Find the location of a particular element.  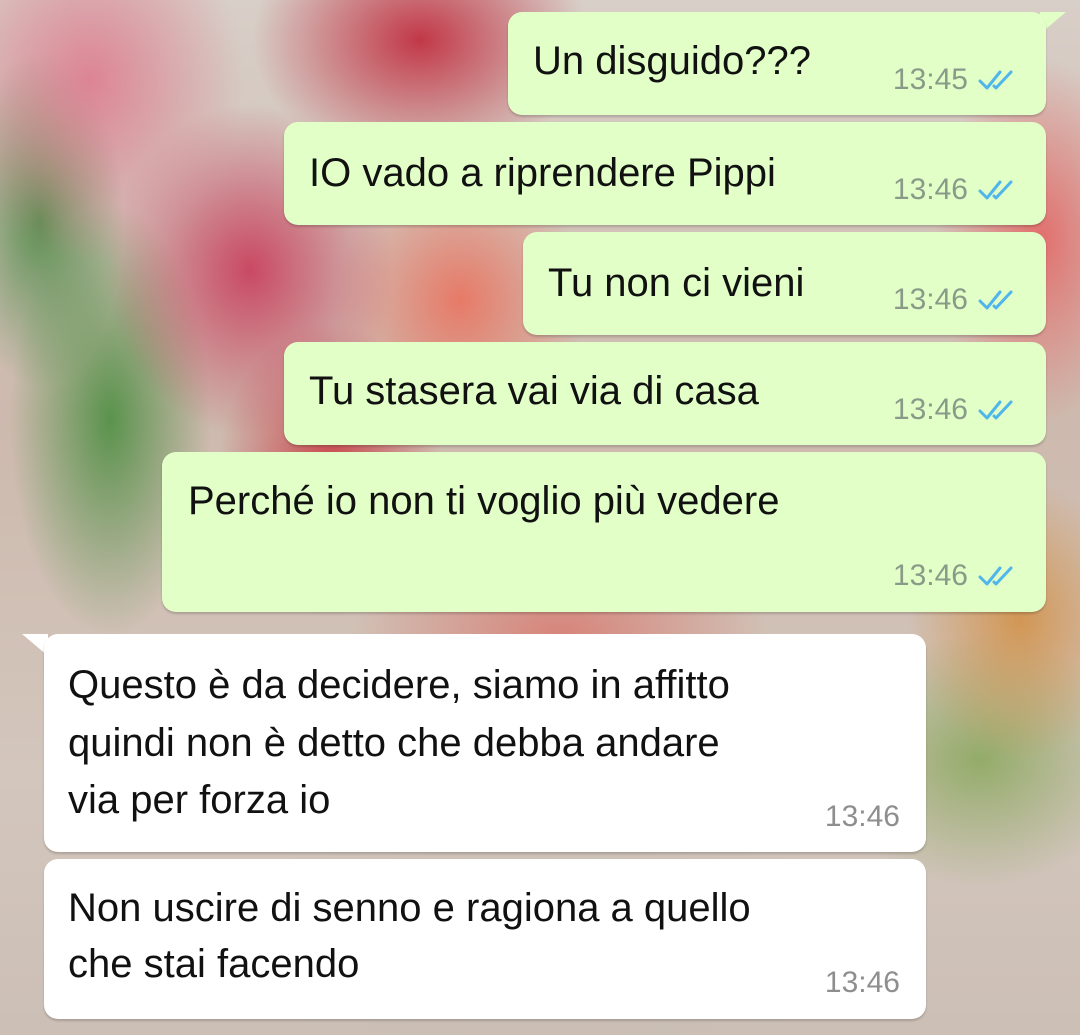

outgoing-message: Perché io non ti voglio più vedere 13:46 is located at coordinates (604, 532).